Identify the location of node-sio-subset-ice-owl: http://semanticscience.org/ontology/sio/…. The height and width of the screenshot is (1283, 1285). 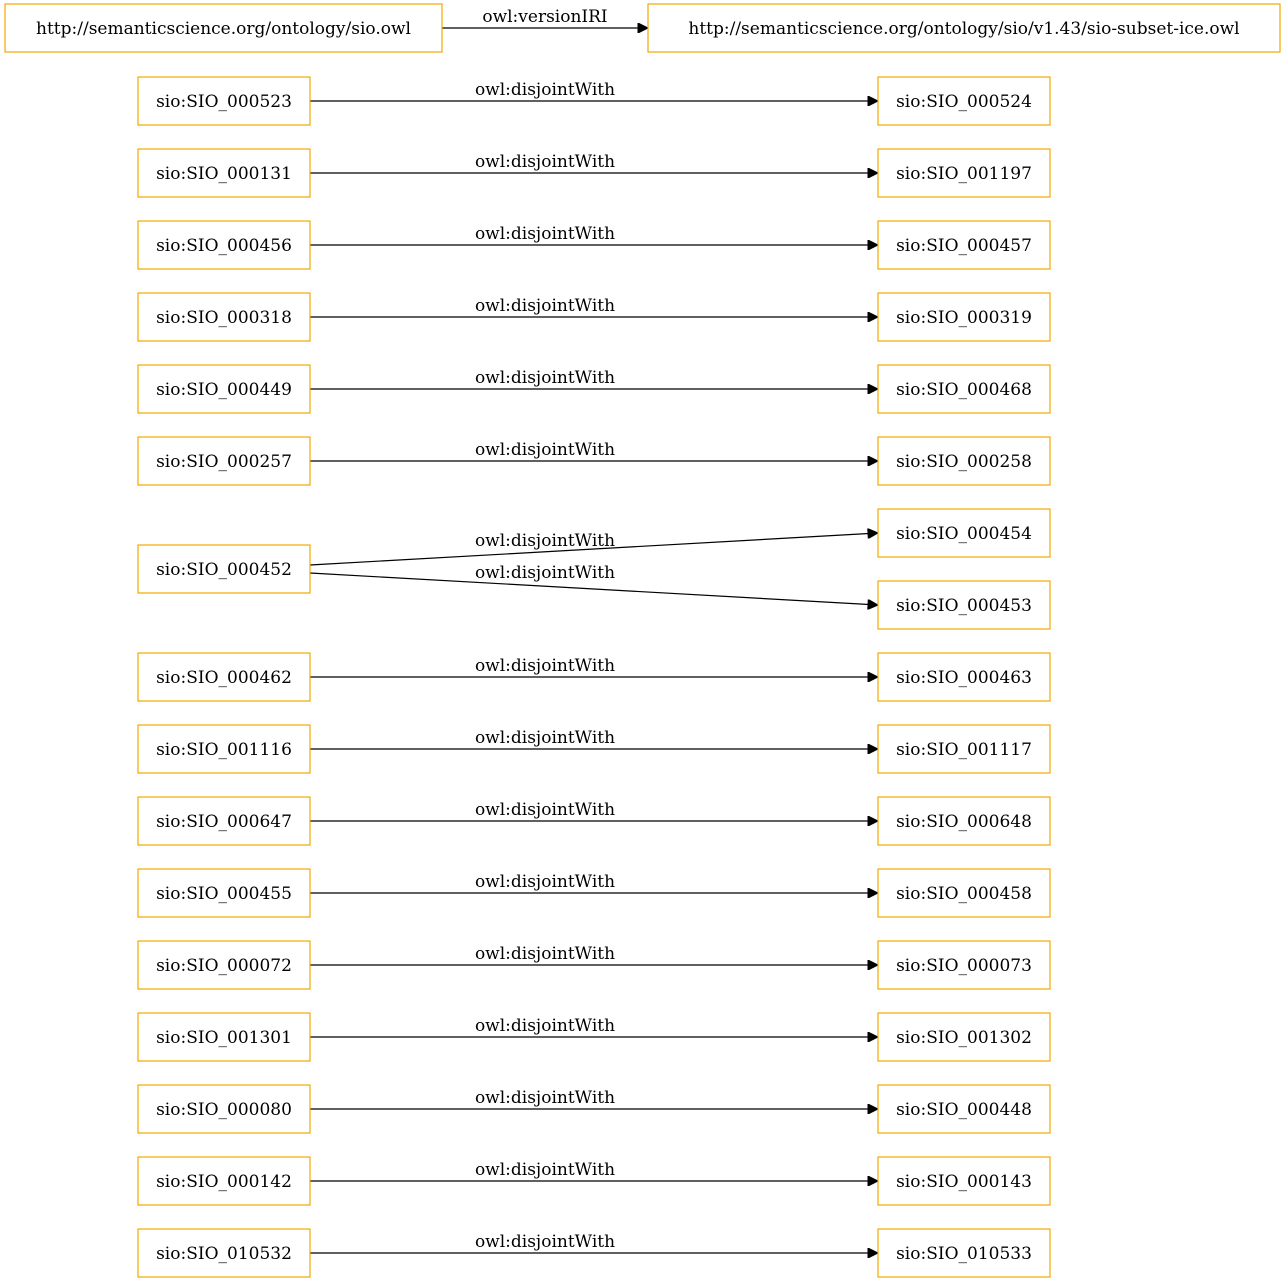
(964, 28).